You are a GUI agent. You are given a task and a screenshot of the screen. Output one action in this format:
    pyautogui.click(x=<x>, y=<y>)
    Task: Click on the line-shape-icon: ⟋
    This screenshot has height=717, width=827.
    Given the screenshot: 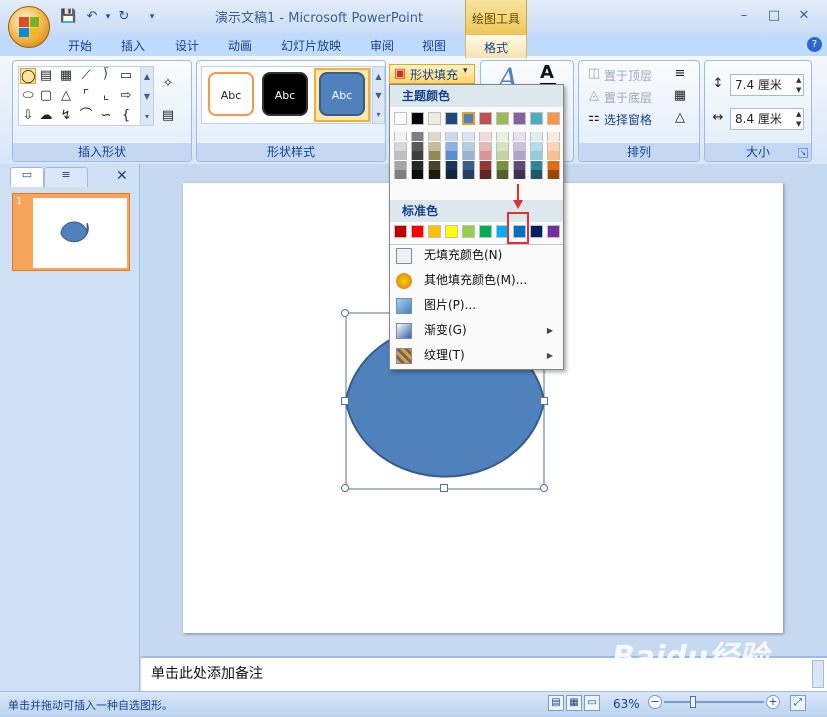 What is the action you would take?
    pyautogui.click(x=86, y=76)
    